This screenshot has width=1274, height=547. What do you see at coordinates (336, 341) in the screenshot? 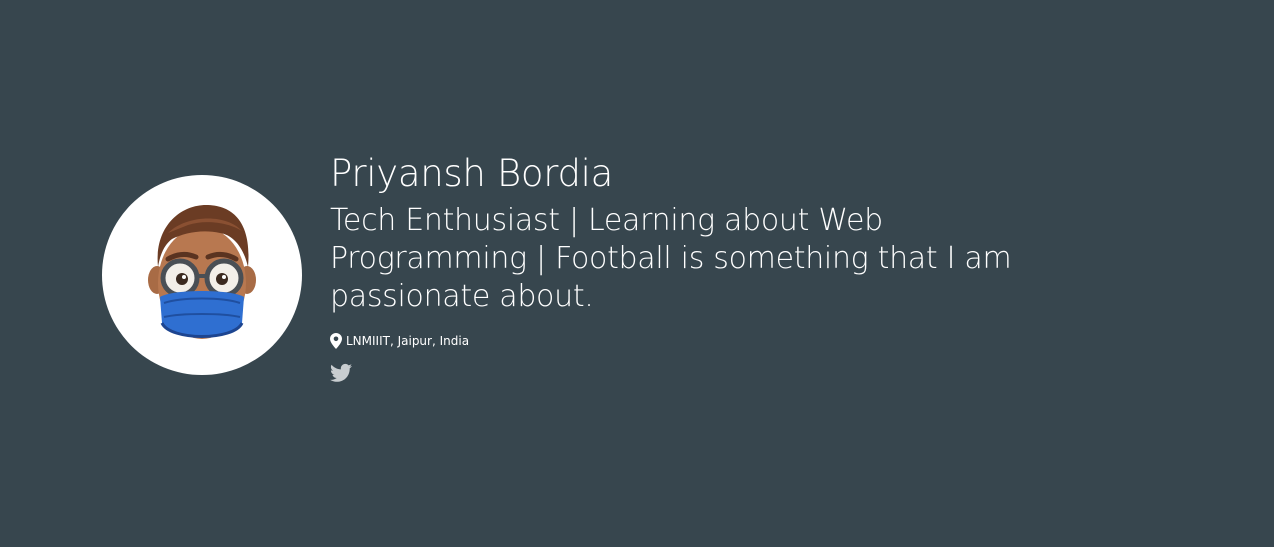
I see `map-pin-icon` at bounding box center [336, 341].